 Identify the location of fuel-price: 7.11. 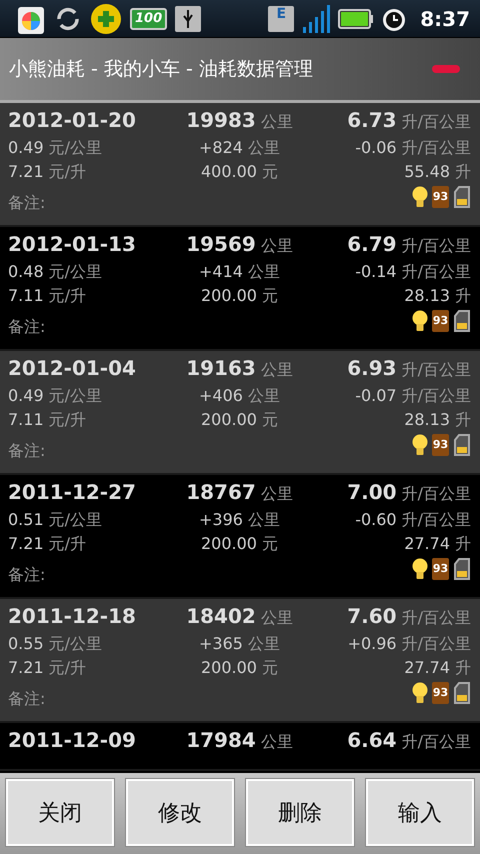
(26, 295).